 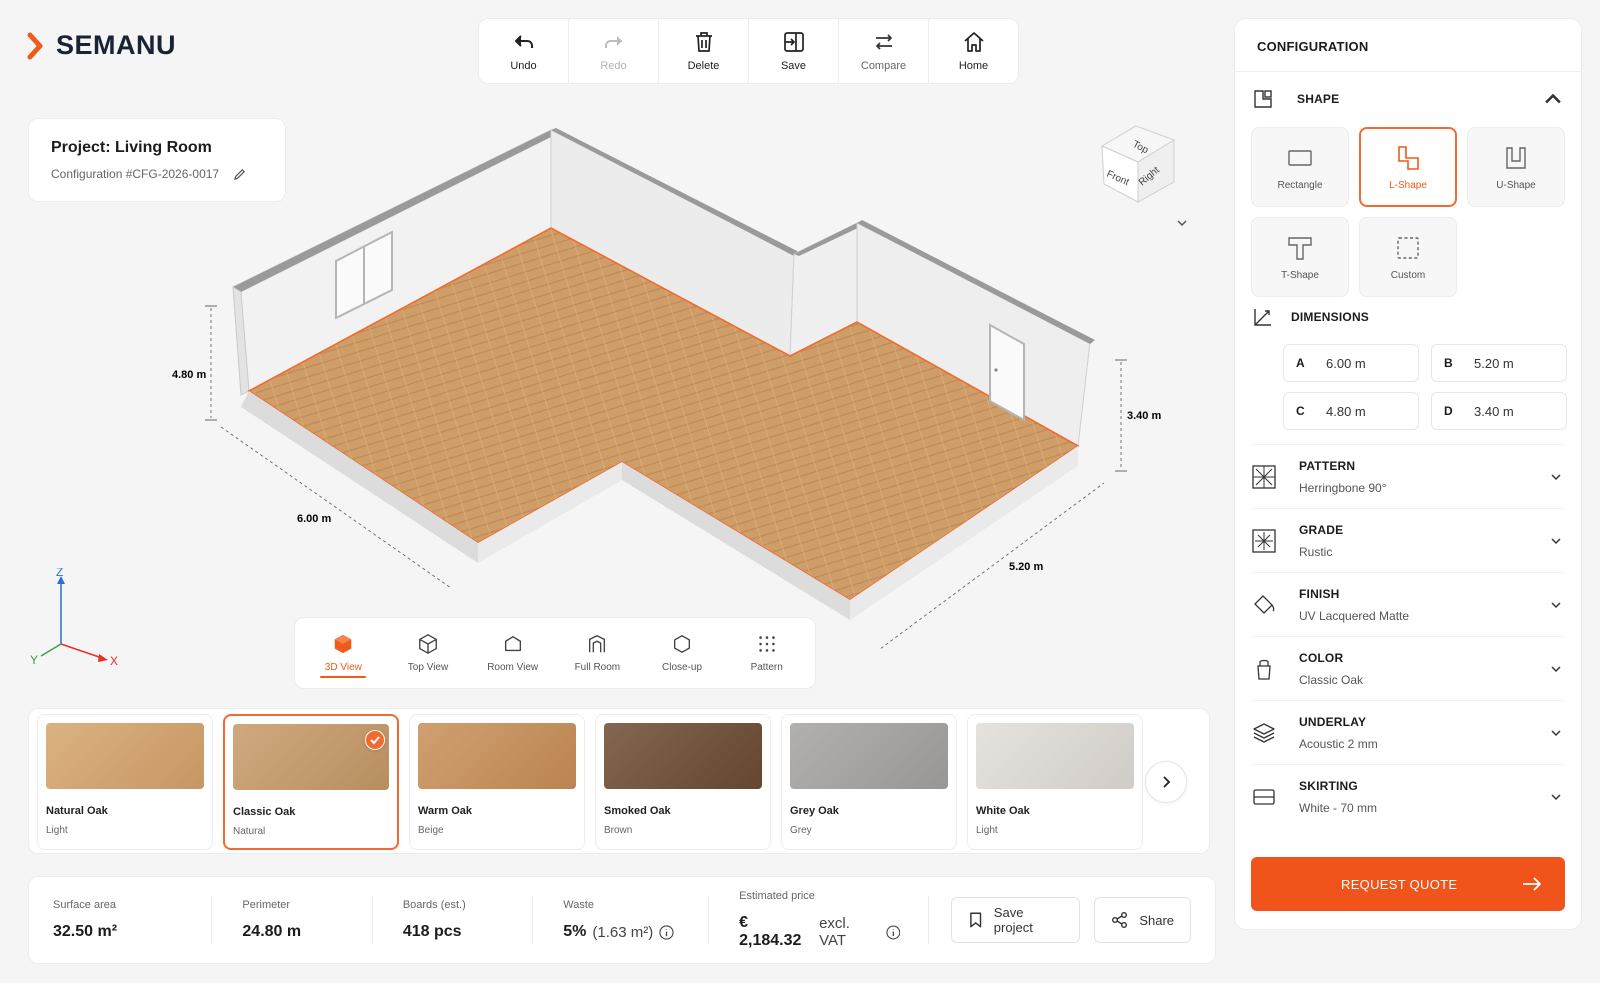 What do you see at coordinates (1408, 541) in the screenshot?
I see `grade-section: GRADE Rustic` at bounding box center [1408, 541].